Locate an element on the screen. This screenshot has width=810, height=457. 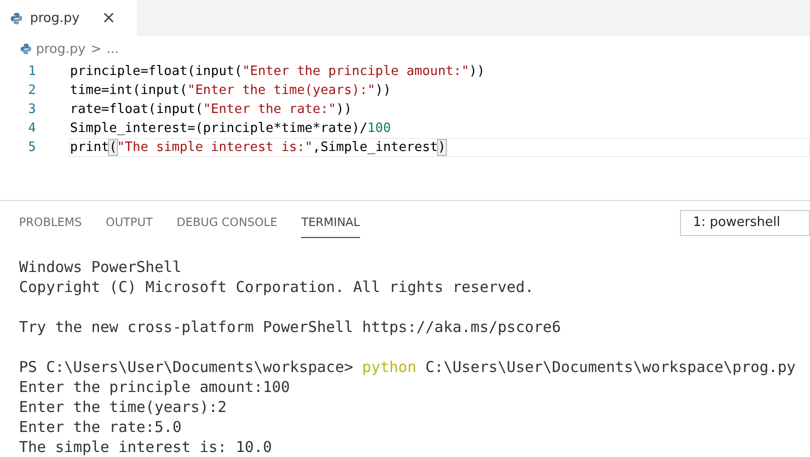
line-number: 3 is located at coordinates (32, 109).